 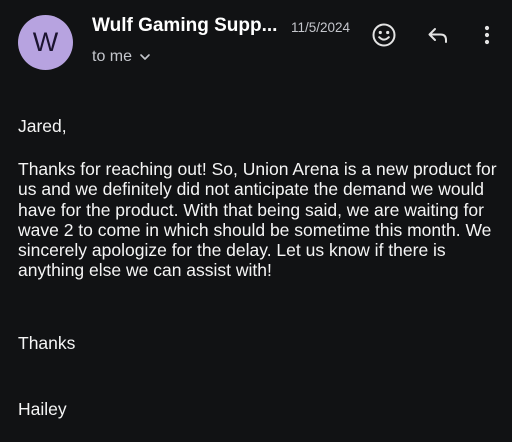 I want to click on email-date: 11/5/2024, so click(x=321, y=27).